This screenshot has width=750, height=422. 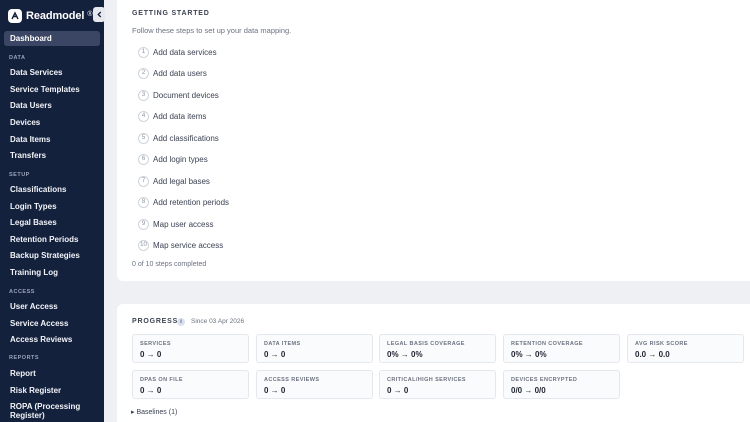 I want to click on section-reports: REPORTS, so click(x=24, y=358).